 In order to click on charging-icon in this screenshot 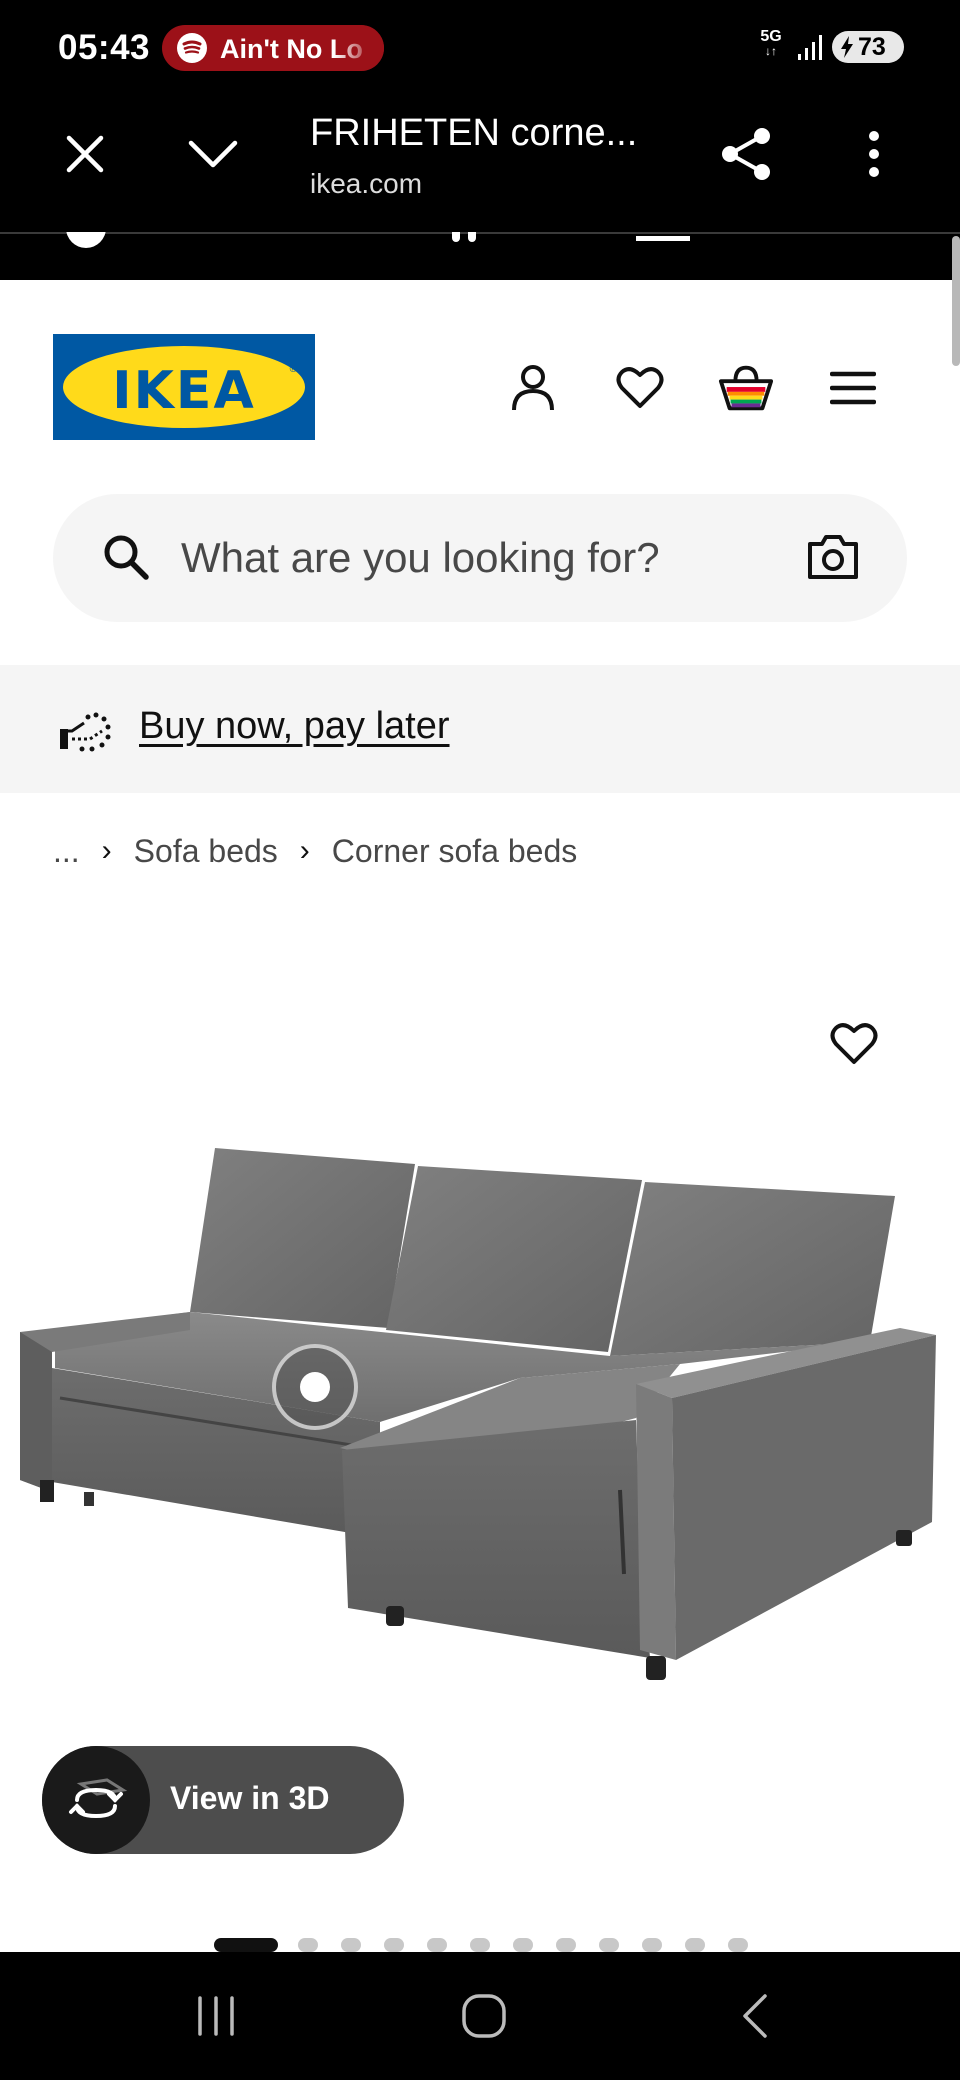, I will do `click(847, 47)`.